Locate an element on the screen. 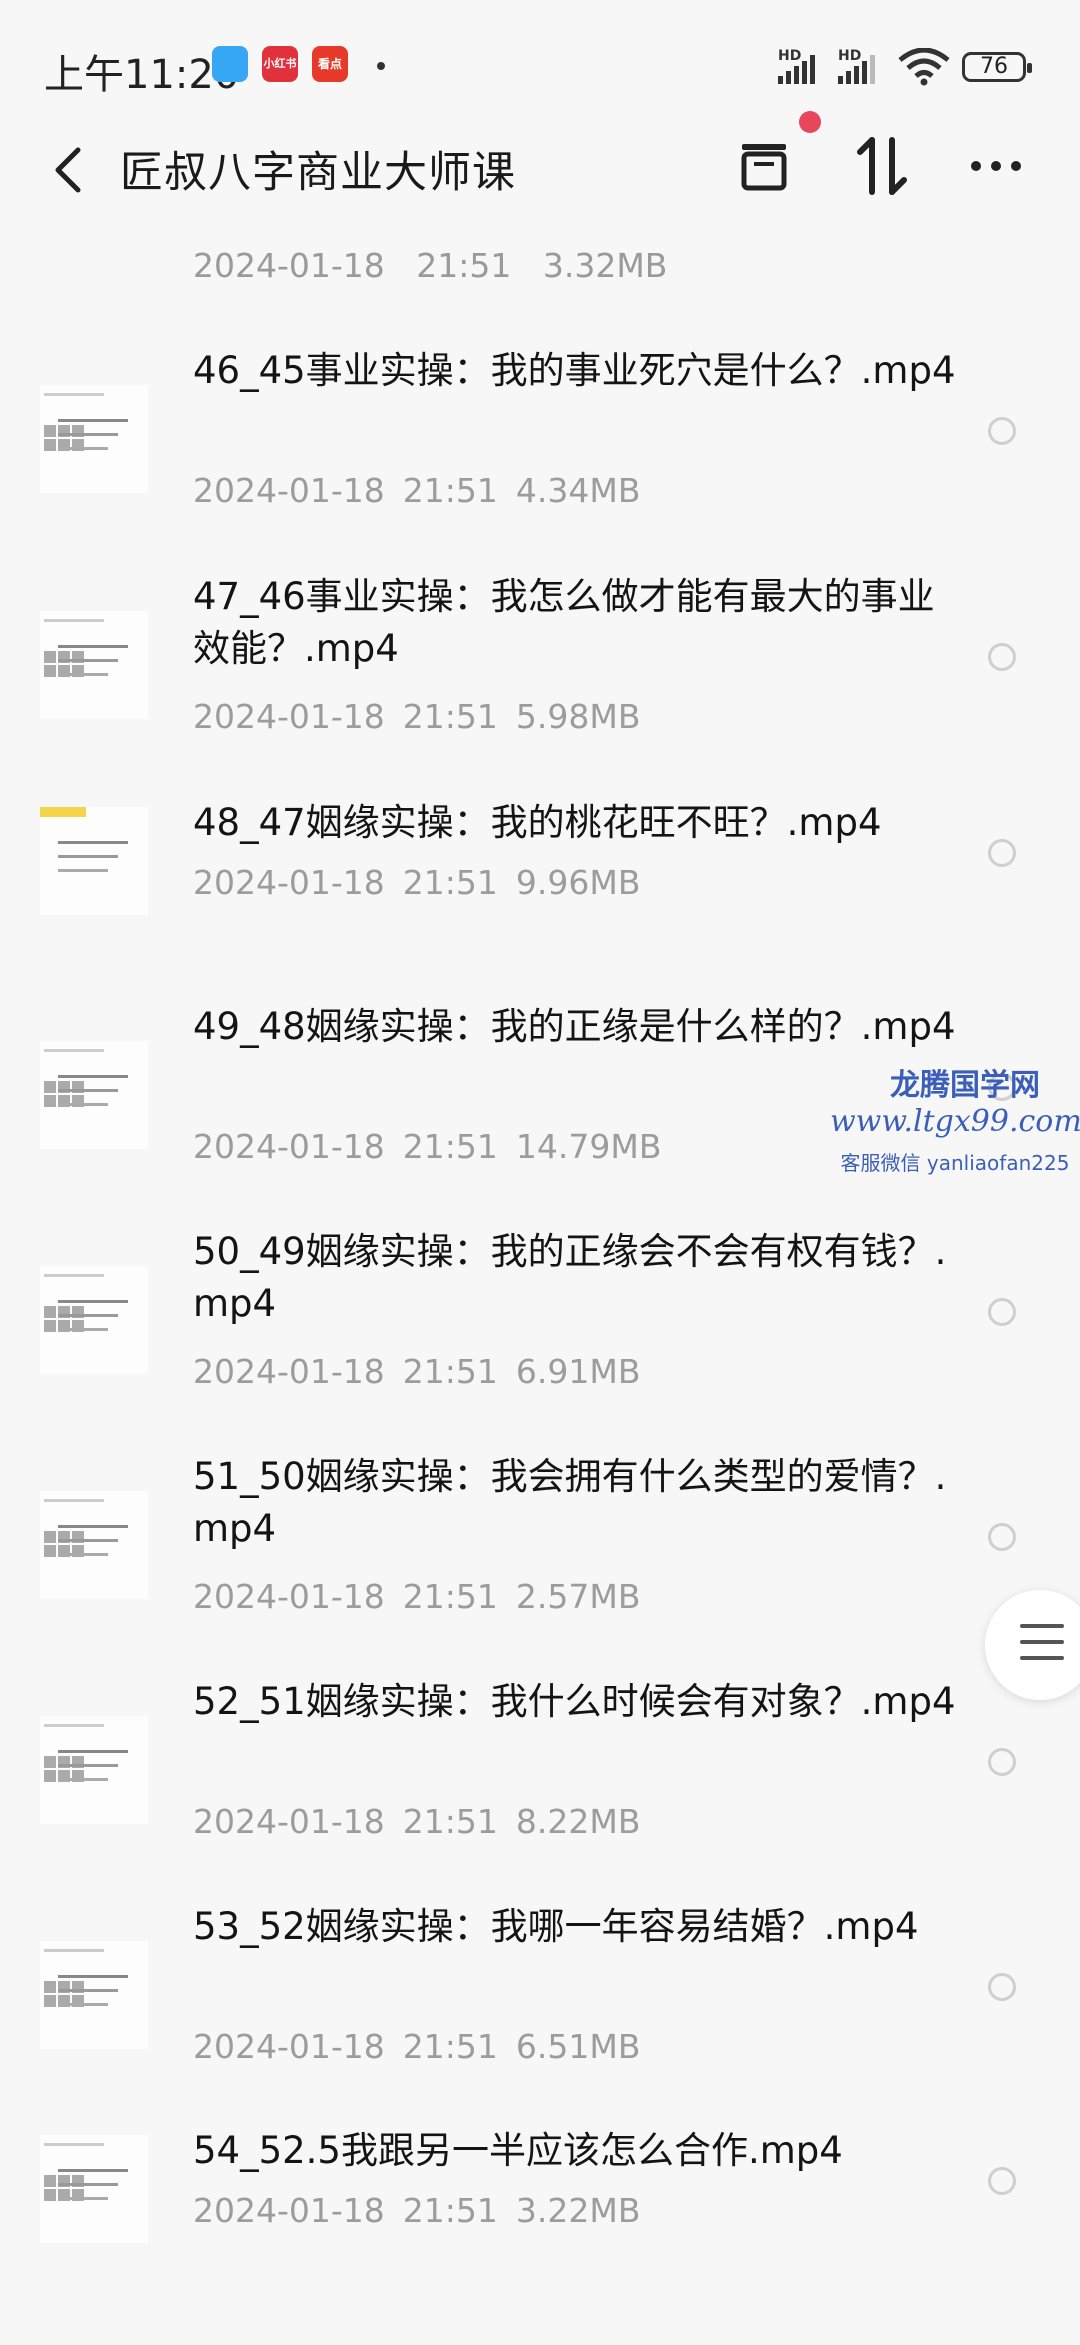 The height and width of the screenshot is (2345, 1080). file-meta: 2024-01-18 21:51 6.51MB is located at coordinates (425, 2046).